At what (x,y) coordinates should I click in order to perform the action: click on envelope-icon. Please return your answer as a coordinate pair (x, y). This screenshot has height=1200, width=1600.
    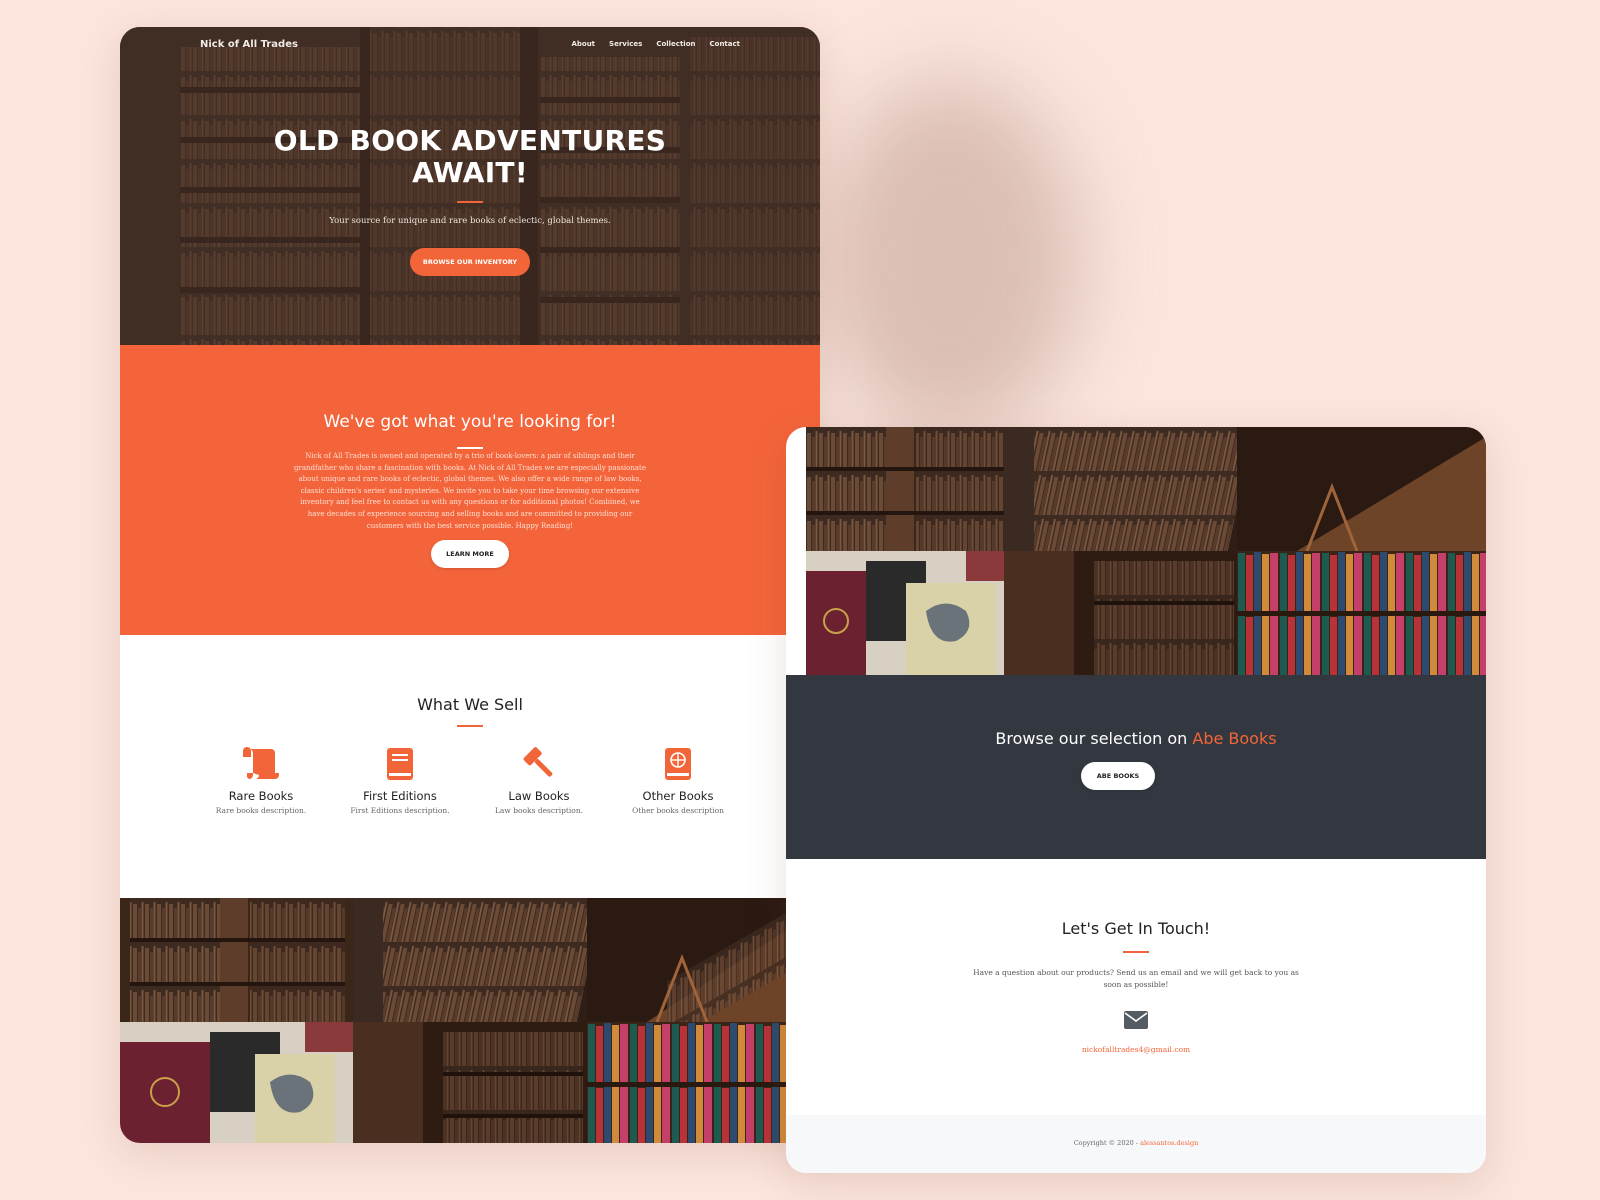
    Looking at the image, I should click on (1136, 1020).